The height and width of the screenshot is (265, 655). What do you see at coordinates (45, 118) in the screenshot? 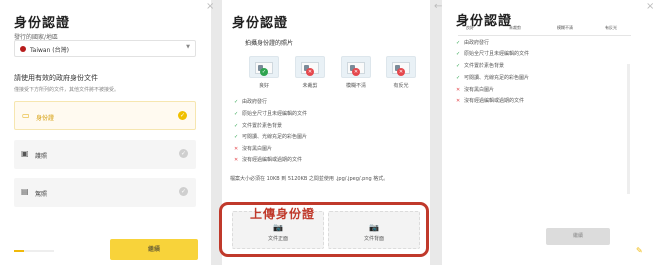
I see `doc-option-label: 身份證` at bounding box center [45, 118].